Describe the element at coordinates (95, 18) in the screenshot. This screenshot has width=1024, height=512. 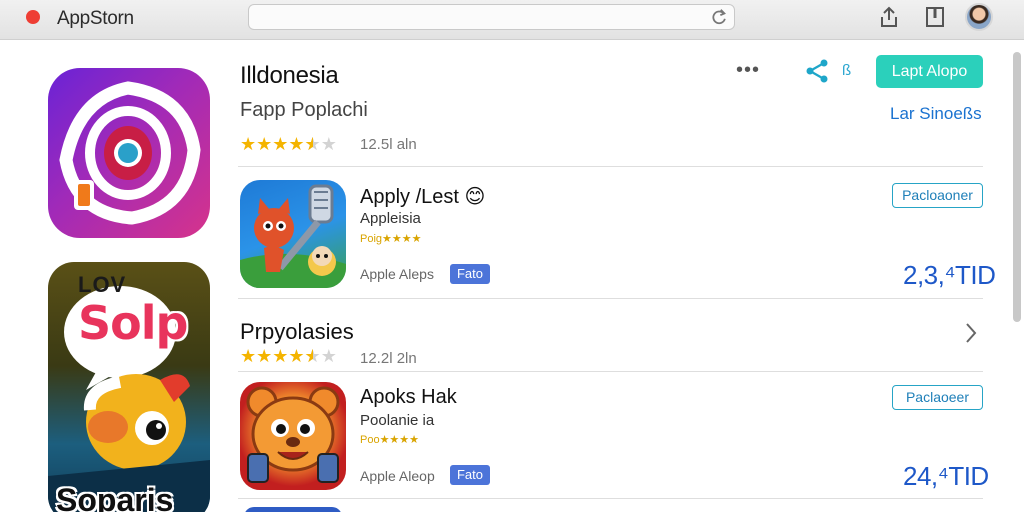
I see `app-title: AppStorn` at that location.